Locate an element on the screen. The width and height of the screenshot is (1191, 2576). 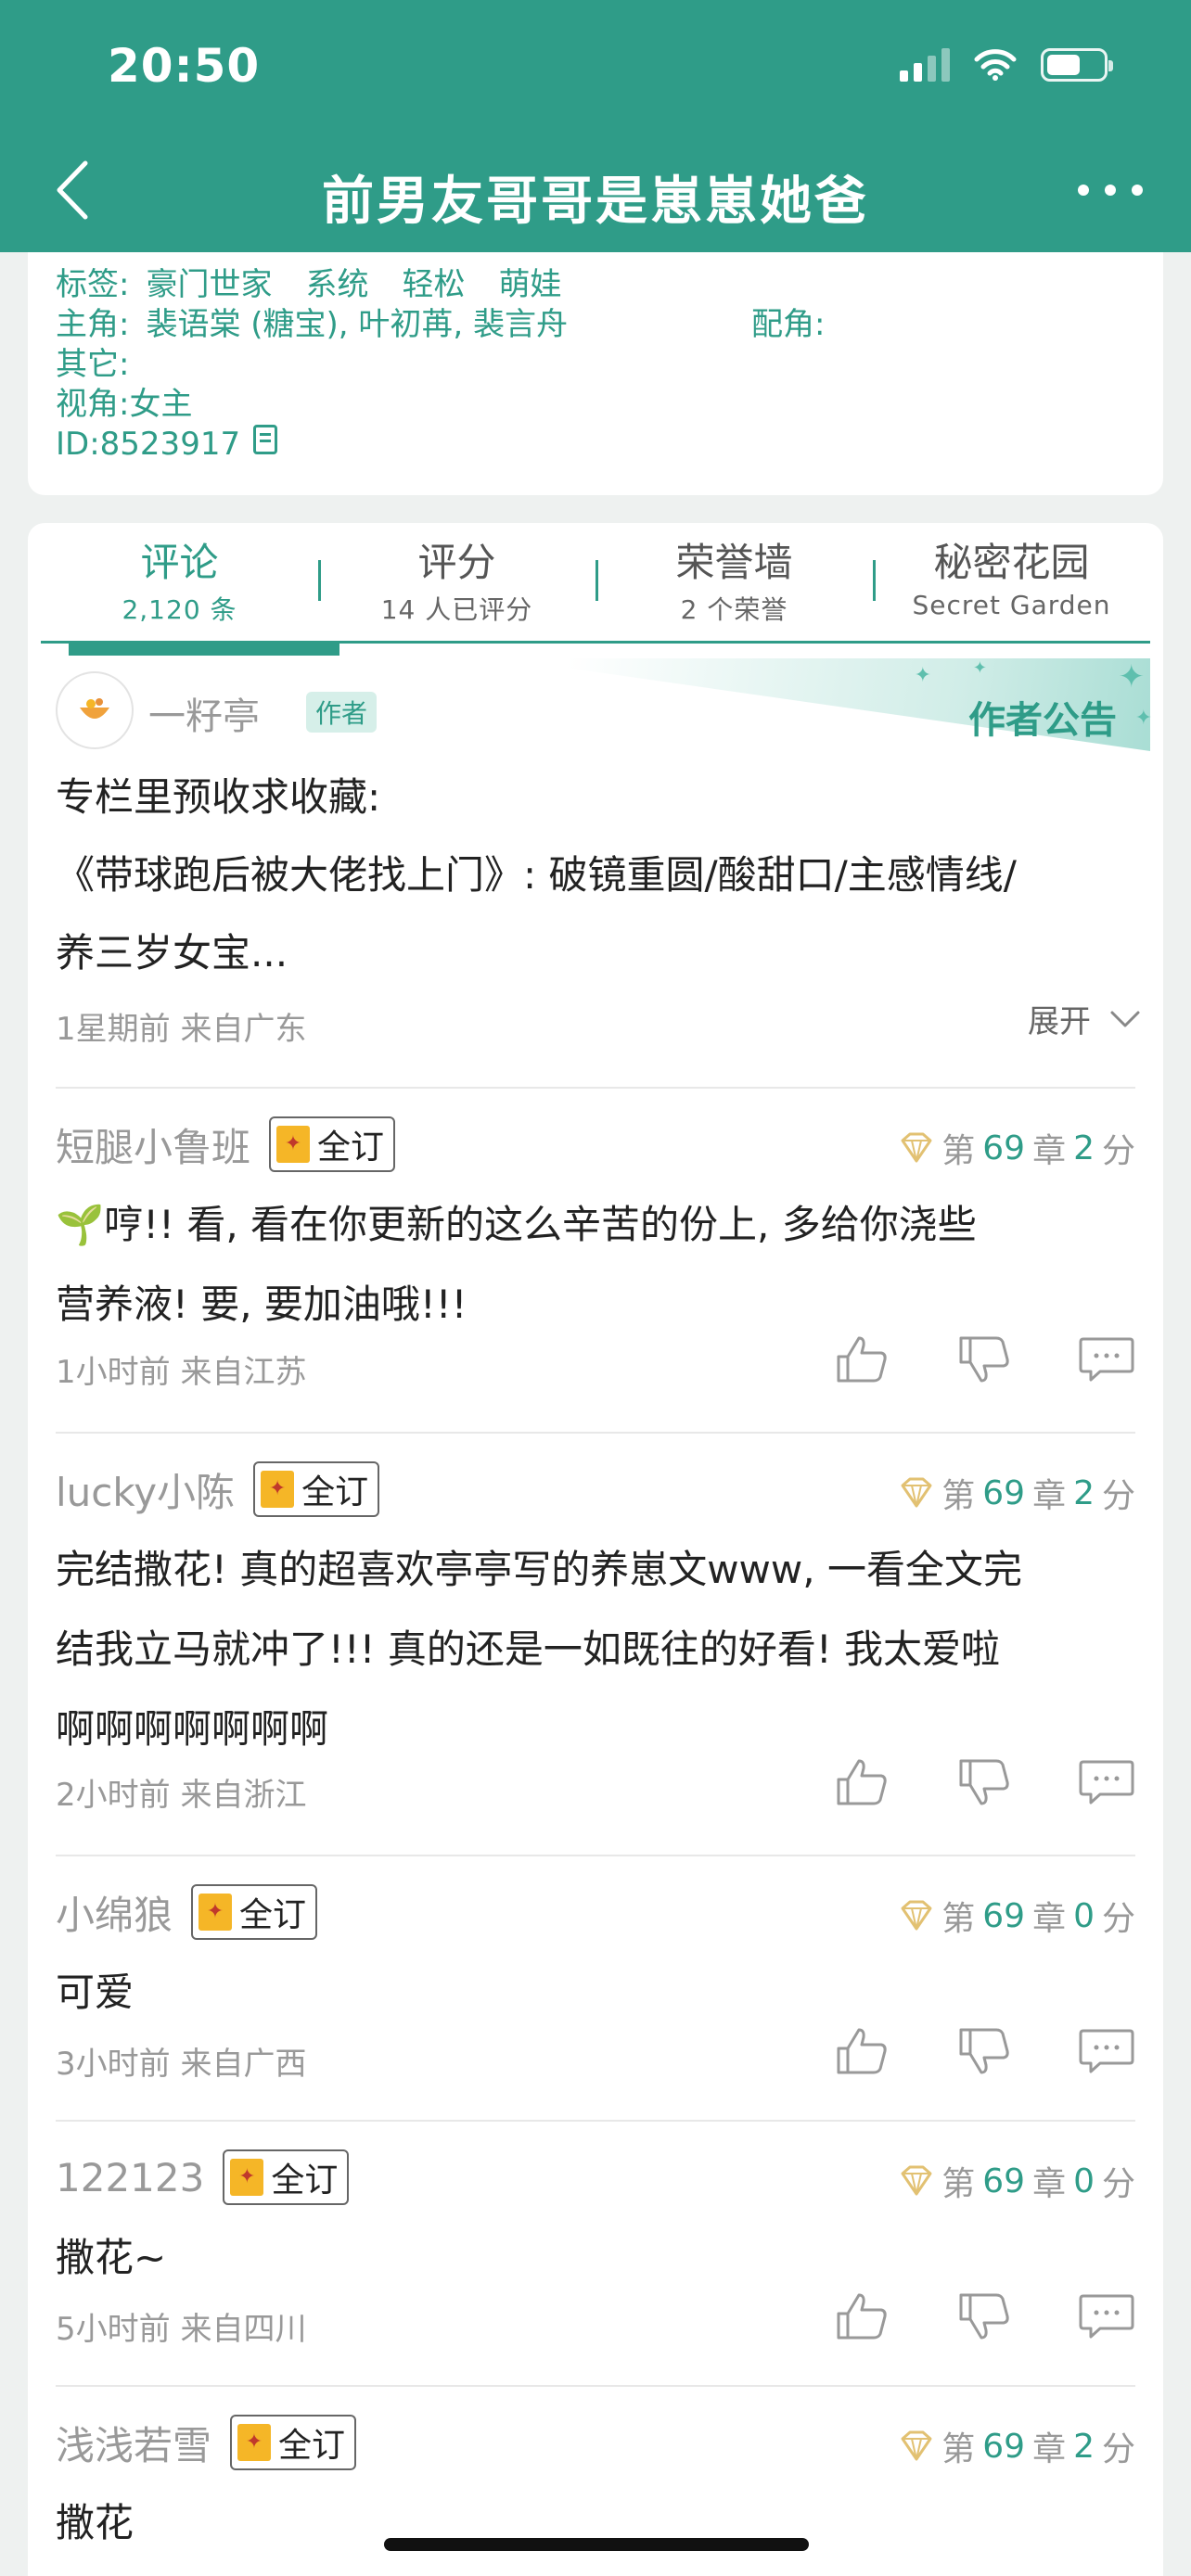
status-time: 20:50 is located at coordinates (184, 66).